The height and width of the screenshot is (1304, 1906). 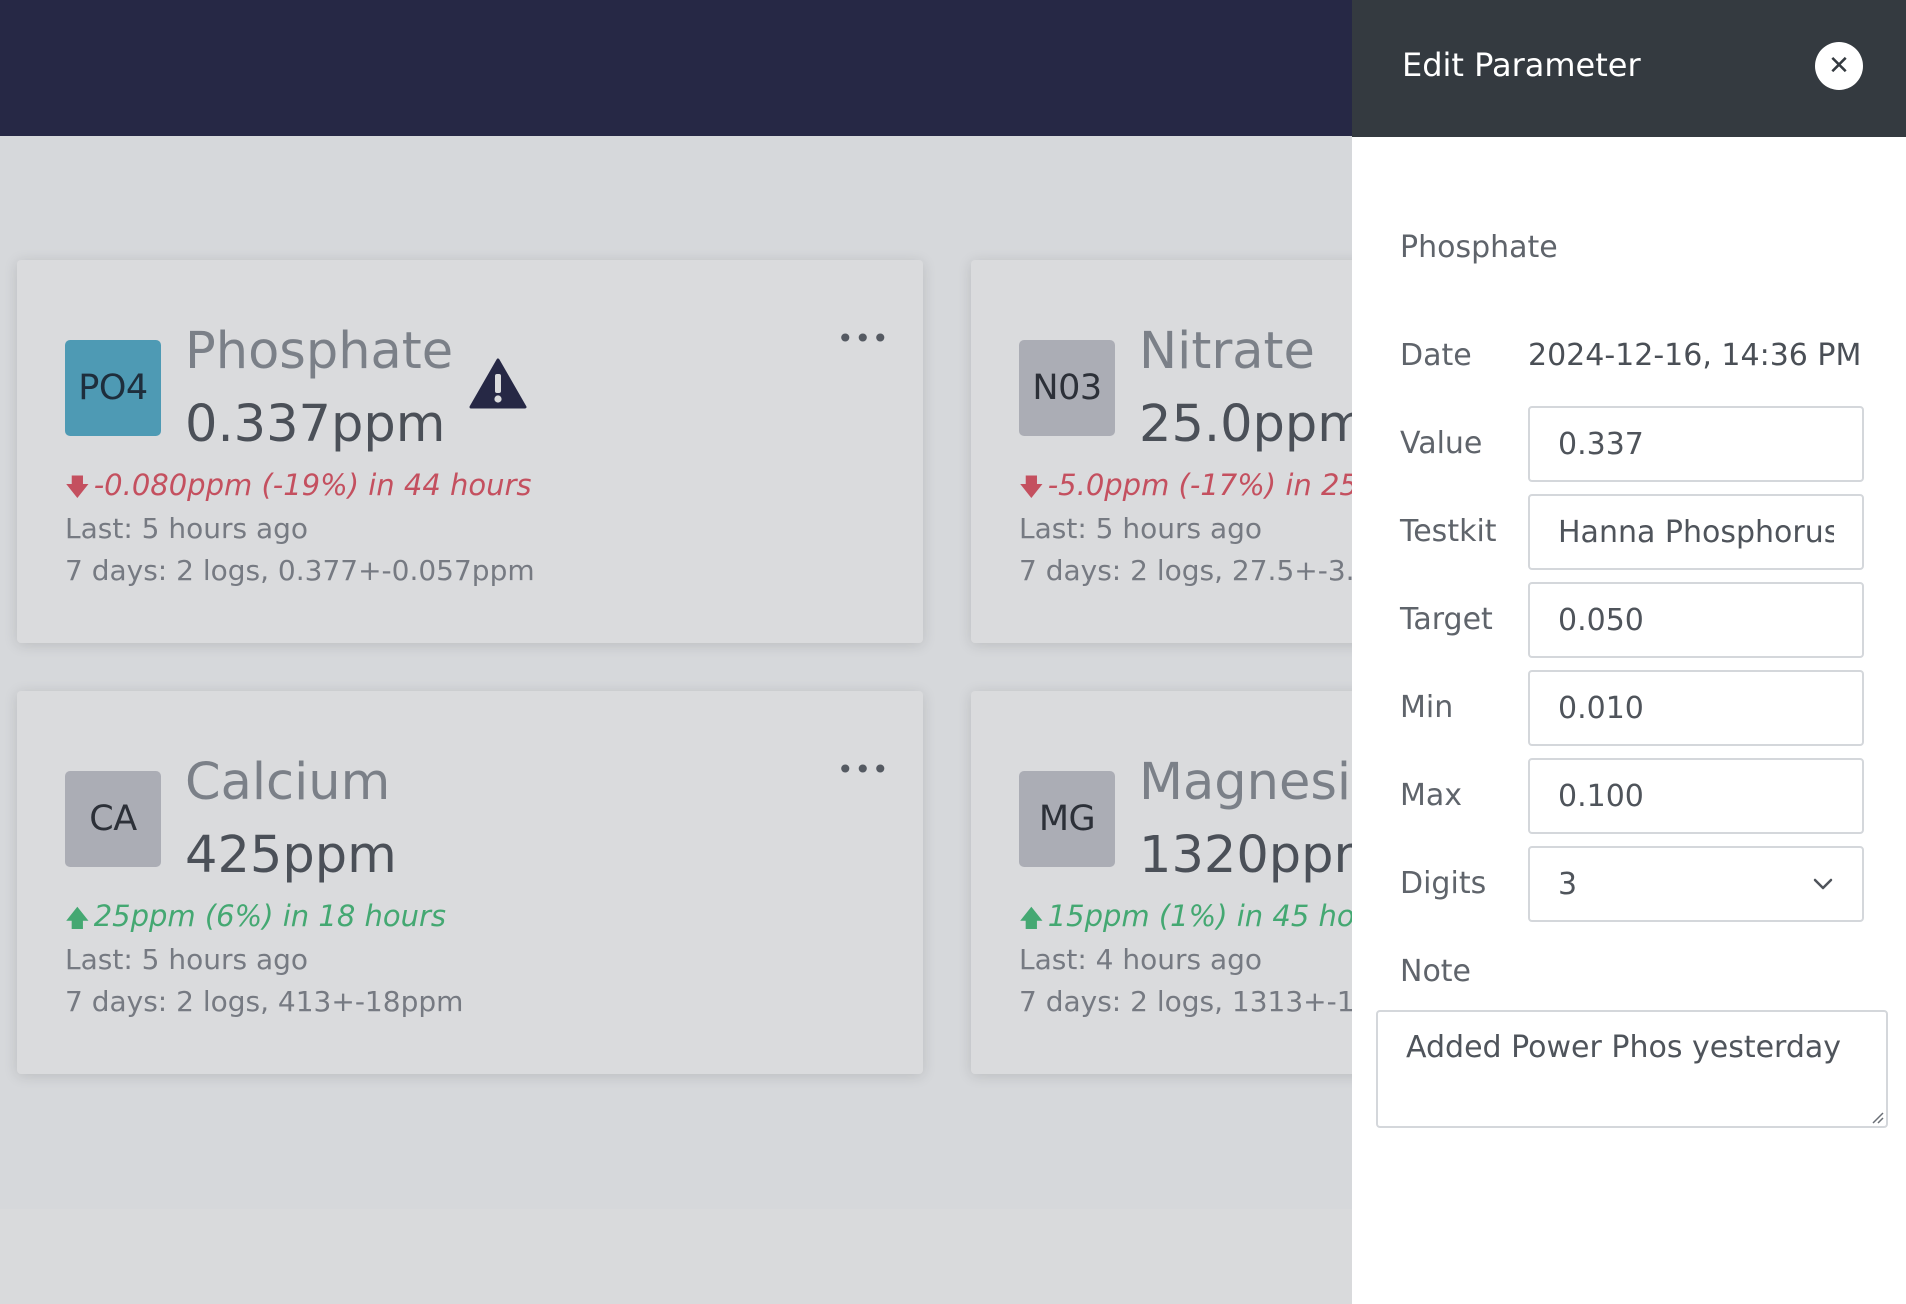 What do you see at coordinates (291, 855) in the screenshot?
I see `parameter-value: 425ppm` at bounding box center [291, 855].